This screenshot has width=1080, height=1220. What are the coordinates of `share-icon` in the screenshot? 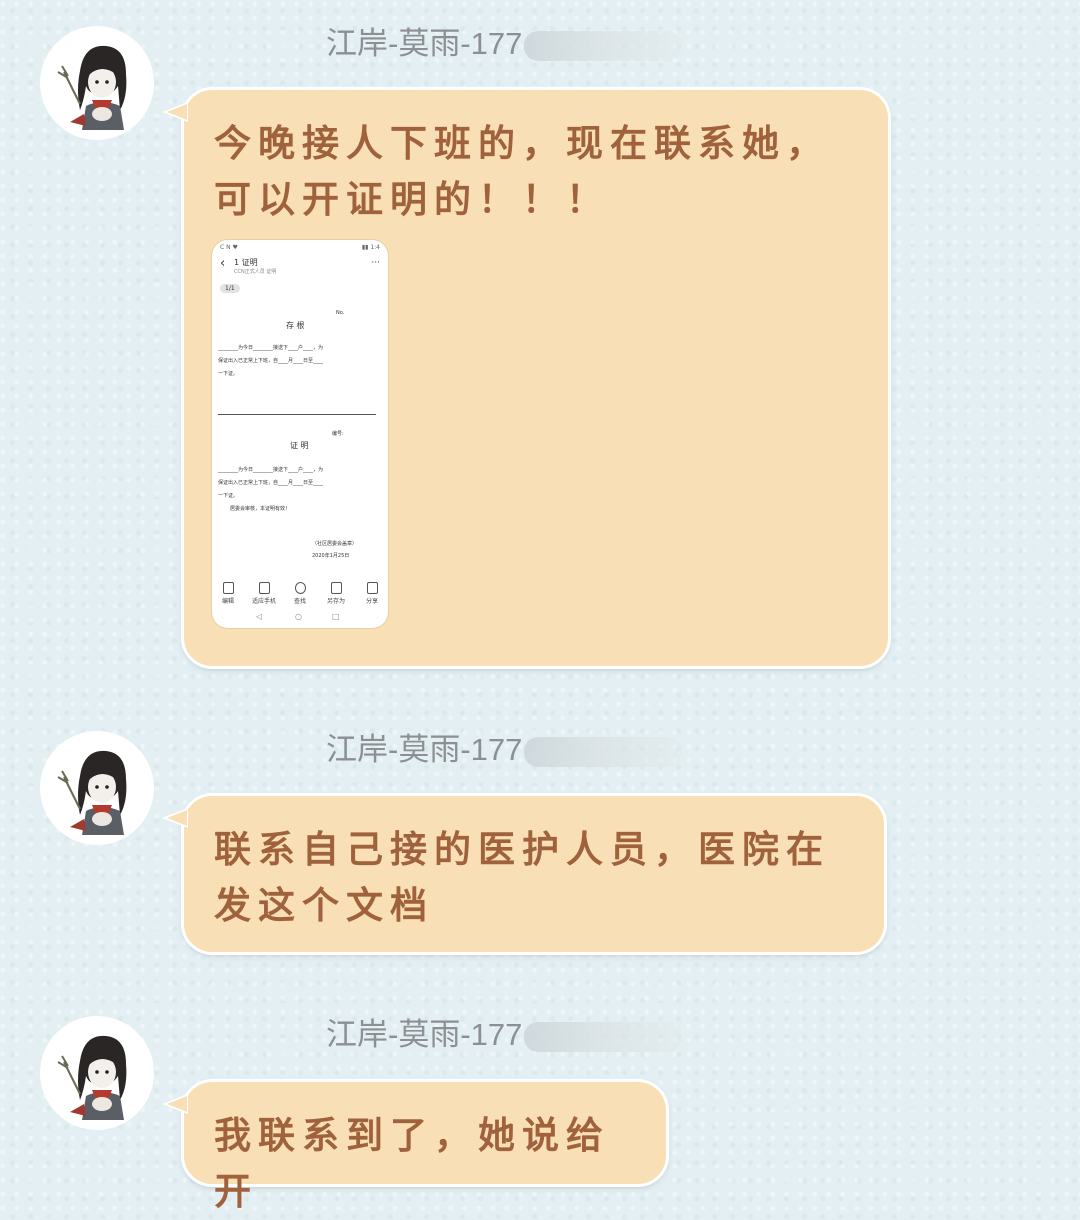 It's located at (372, 588).